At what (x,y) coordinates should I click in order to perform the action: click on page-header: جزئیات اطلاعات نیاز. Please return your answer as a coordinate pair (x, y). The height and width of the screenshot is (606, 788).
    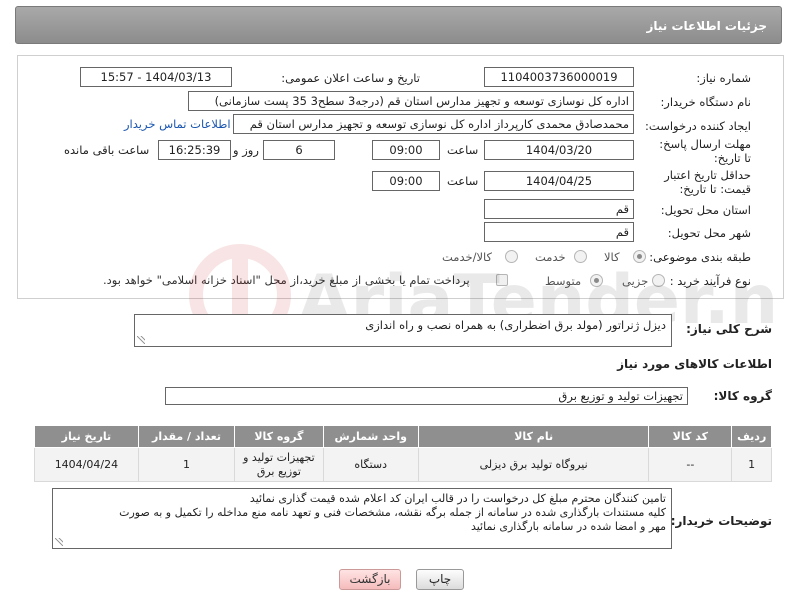
    Looking at the image, I should click on (398, 25).